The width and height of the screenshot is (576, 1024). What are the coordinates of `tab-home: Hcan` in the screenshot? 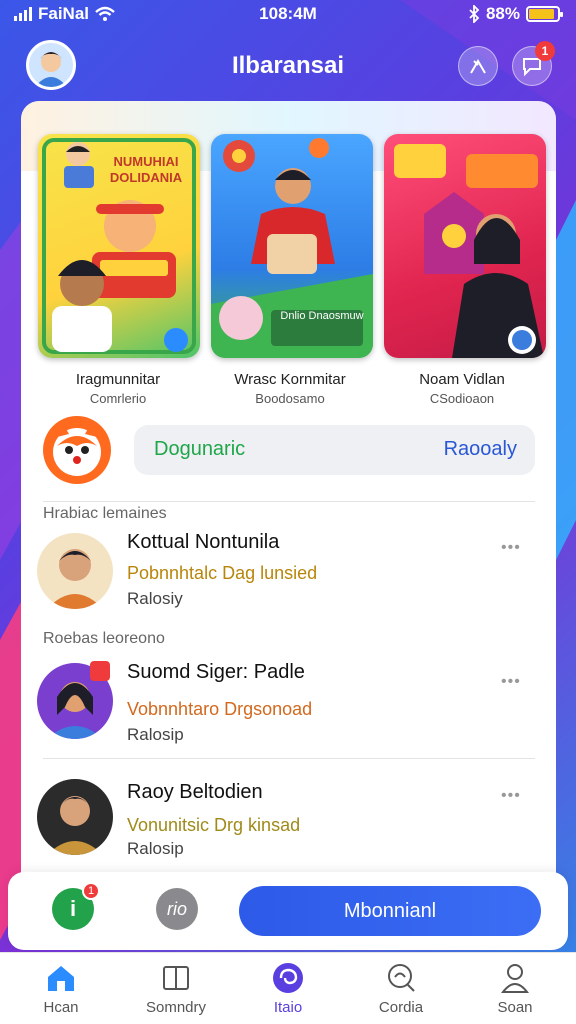 It's located at (61, 988).